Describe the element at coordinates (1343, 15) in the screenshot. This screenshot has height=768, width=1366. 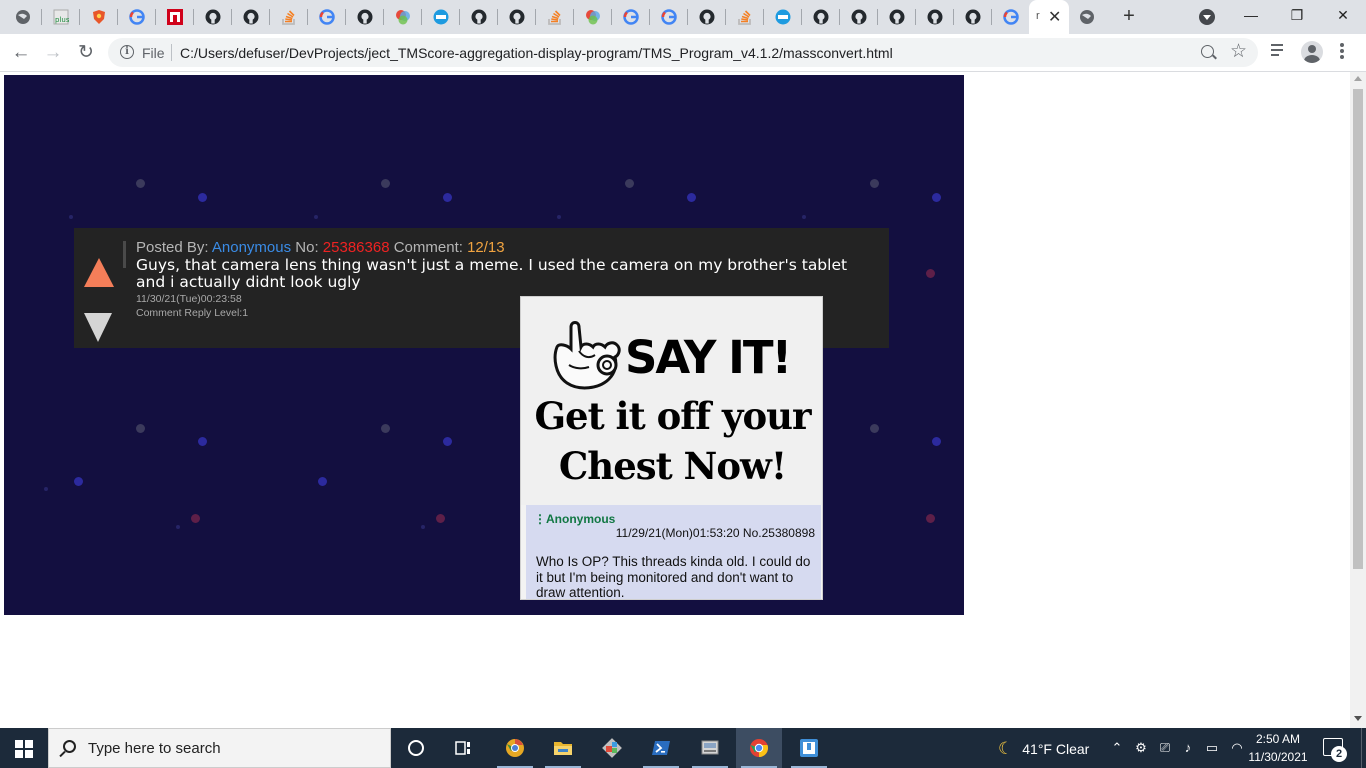
I see `close-window-button: ✕` at that location.